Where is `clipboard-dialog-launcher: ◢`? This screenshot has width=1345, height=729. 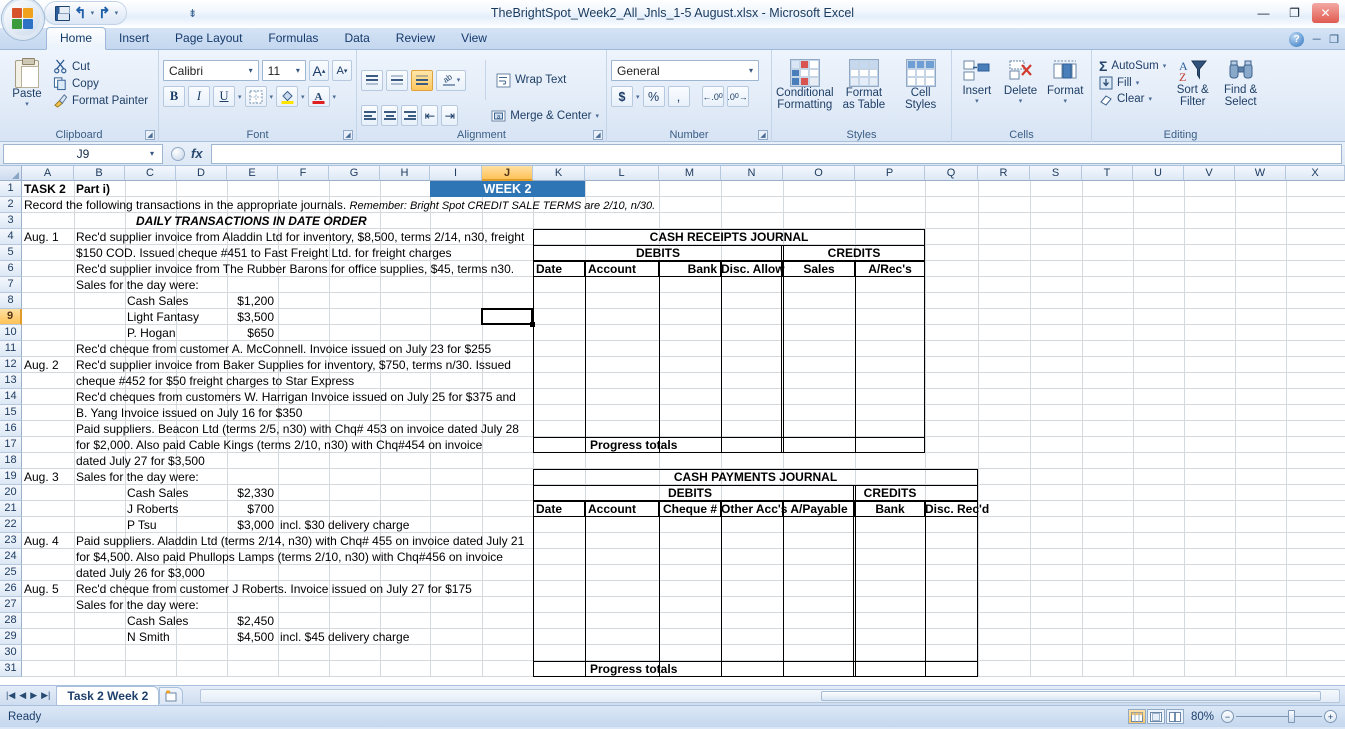 clipboard-dialog-launcher: ◢ is located at coordinates (150, 135).